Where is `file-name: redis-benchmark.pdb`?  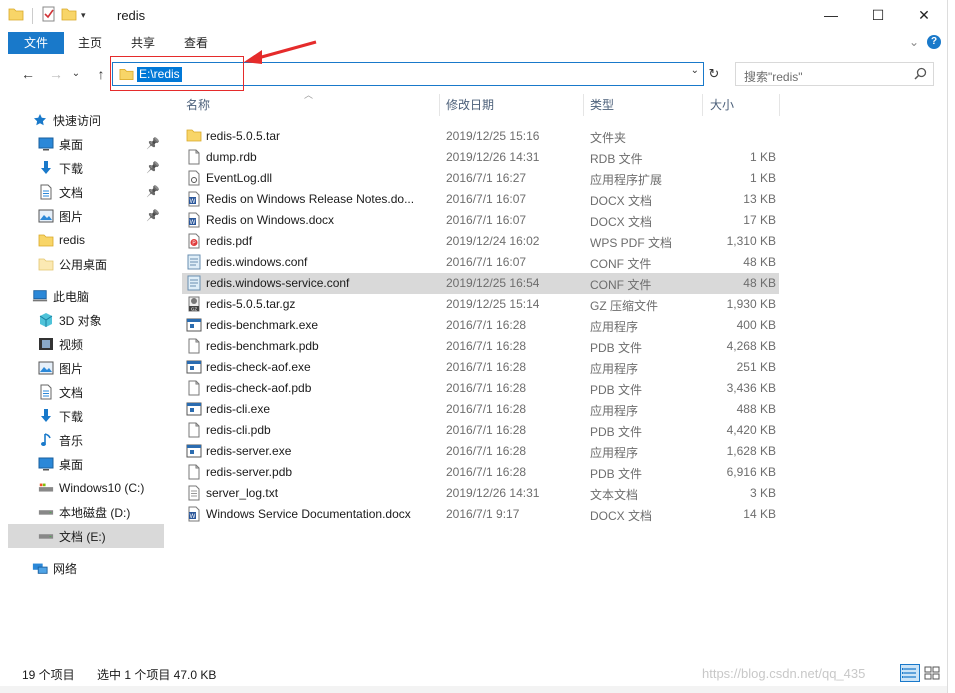
file-name: redis-benchmark.pdb is located at coordinates (262, 346).